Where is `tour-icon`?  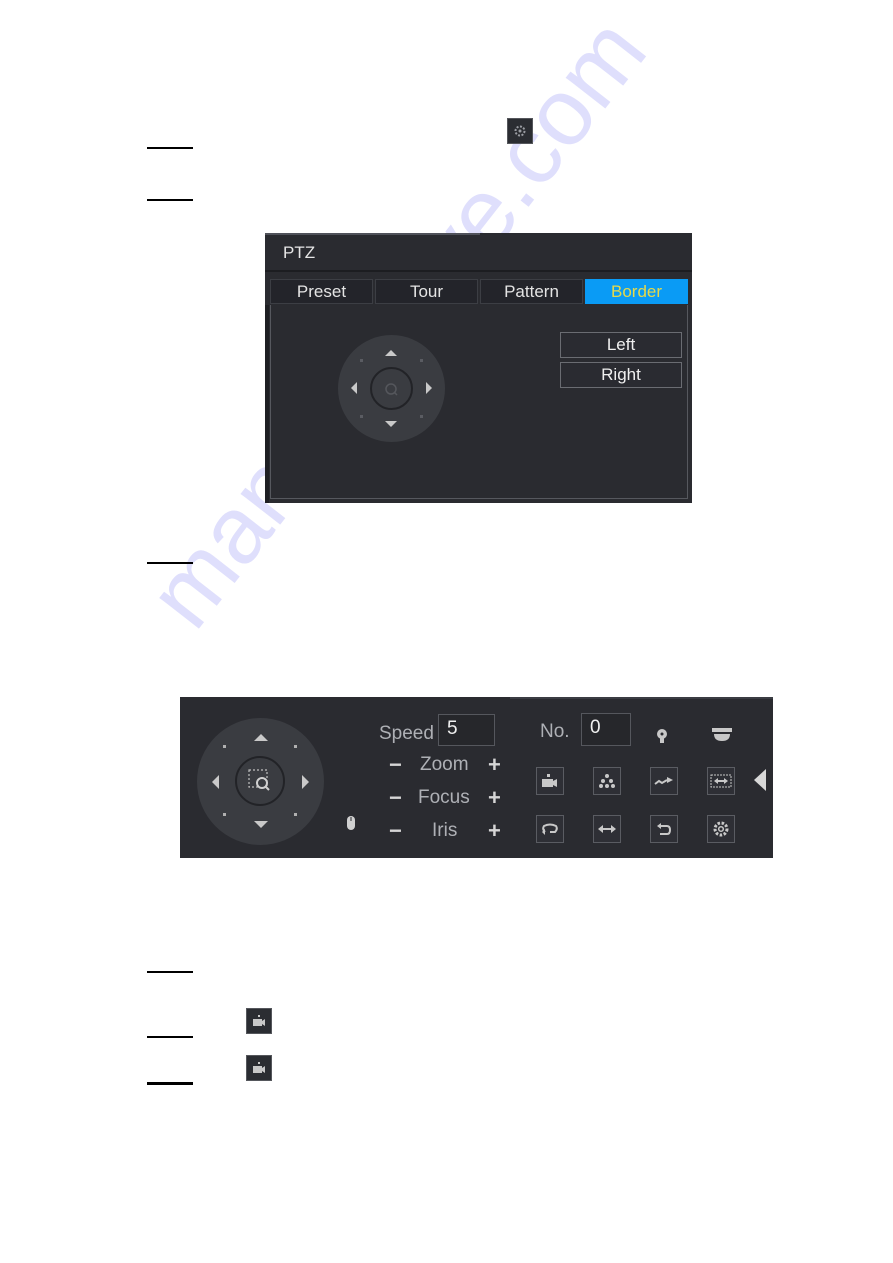
tour-icon is located at coordinates (663, 781).